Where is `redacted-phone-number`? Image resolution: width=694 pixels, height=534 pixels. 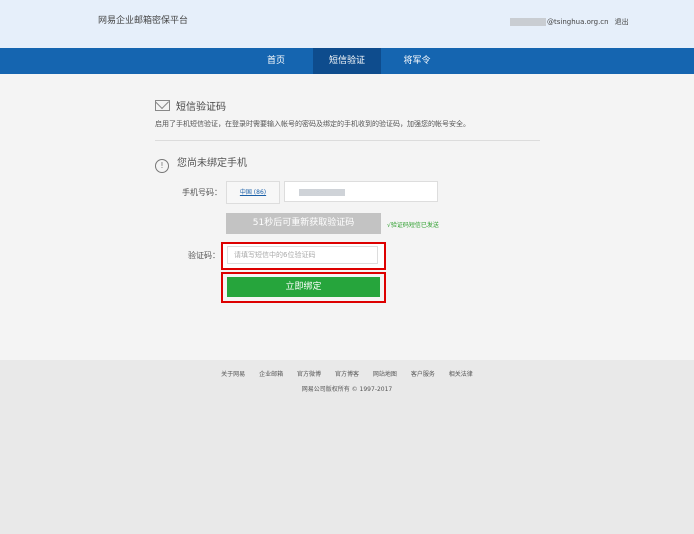
redacted-phone-number is located at coordinates (322, 192).